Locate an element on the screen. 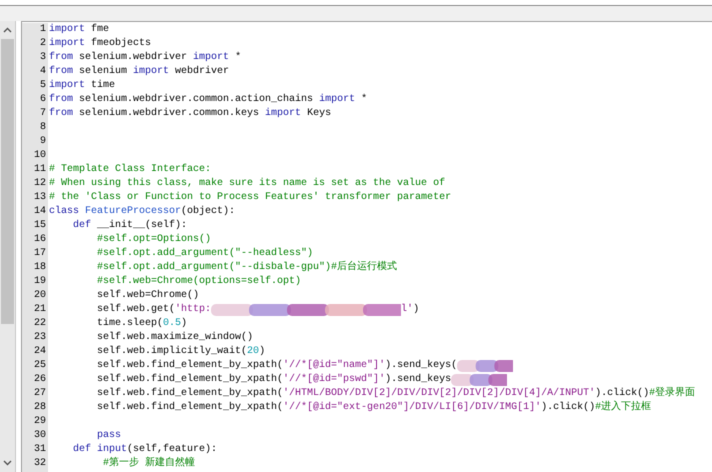 The image size is (712, 472). code-line: #self.opt=Options() is located at coordinates (154, 240).